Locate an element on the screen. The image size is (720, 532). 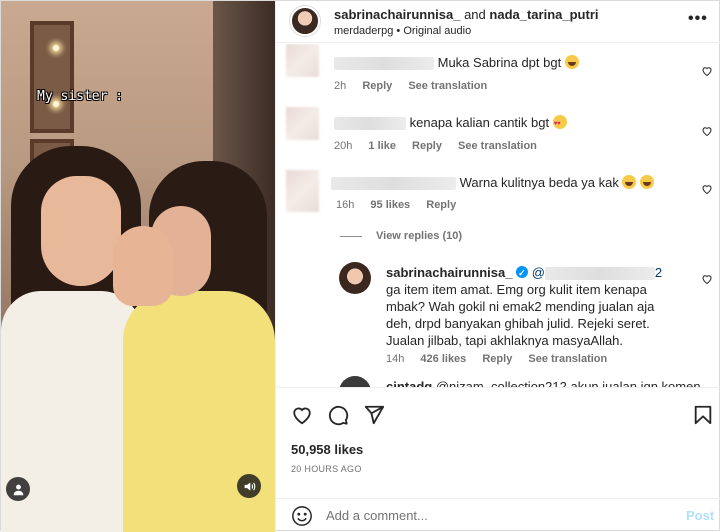
like-button is located at coordinates (303, 416).